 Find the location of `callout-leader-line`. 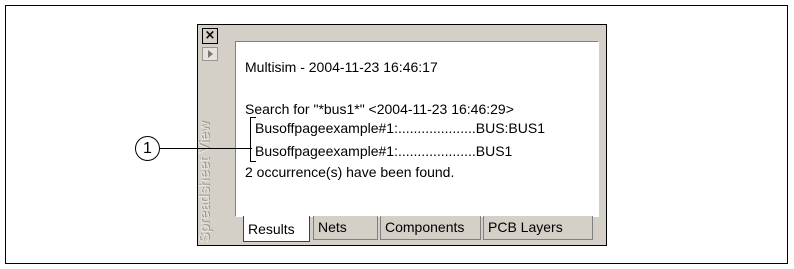

callout-leader-line is located at coordinates (206, 148).